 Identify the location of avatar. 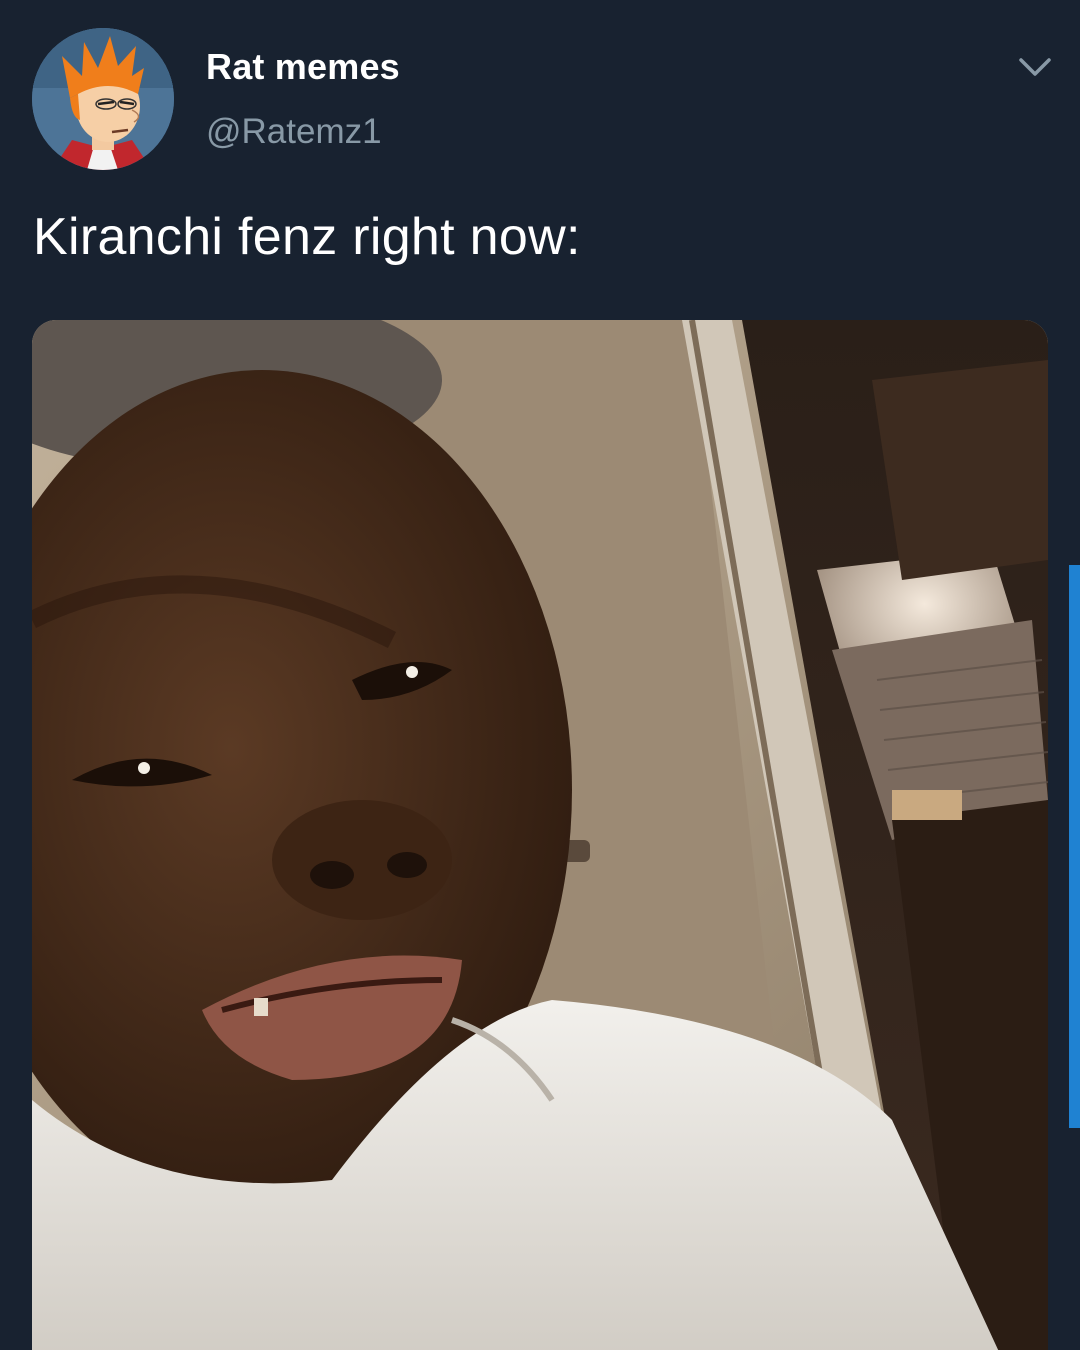
(103, 99).